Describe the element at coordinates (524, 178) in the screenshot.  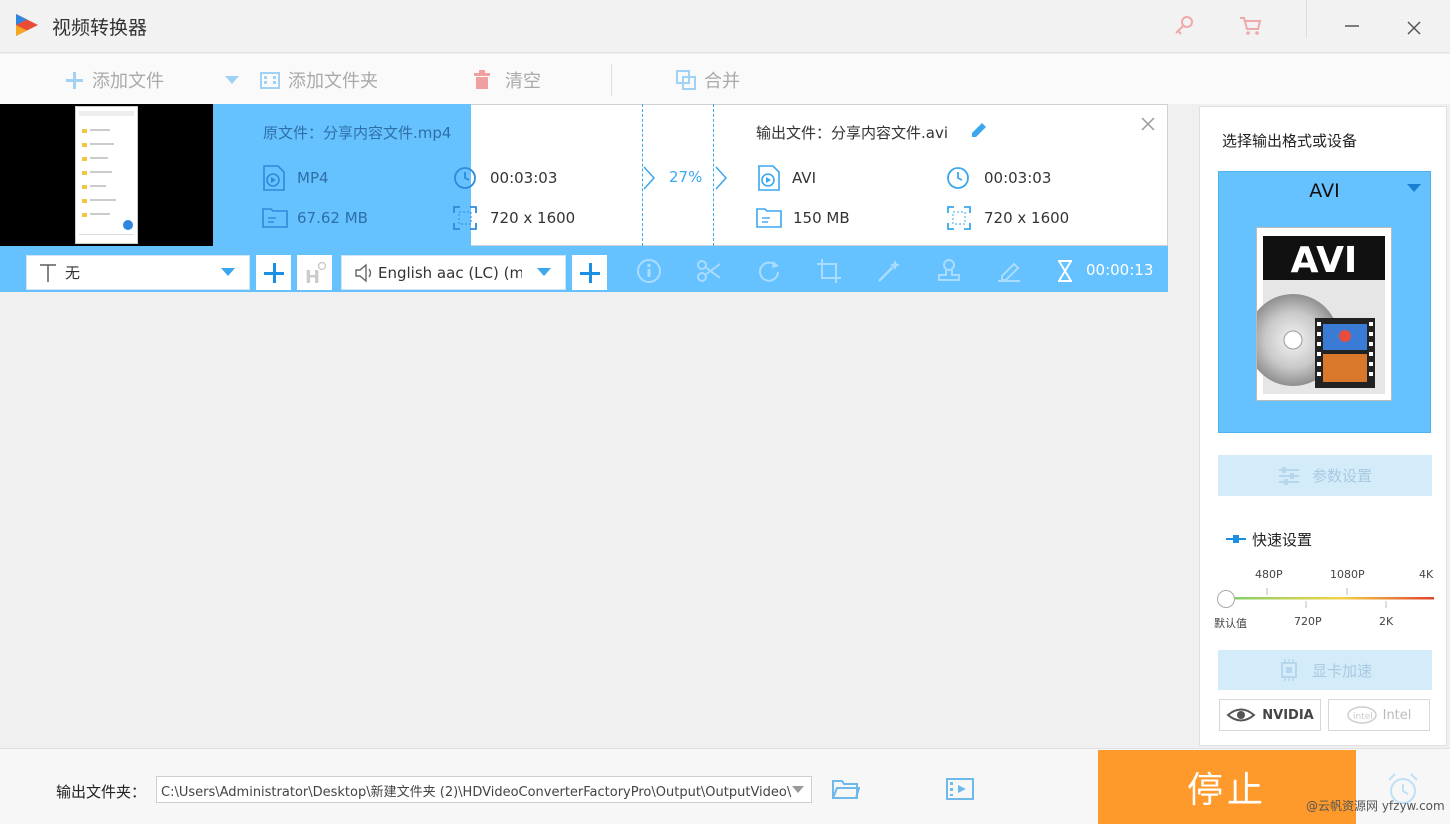
I see `source-duration: 00:03:03` at that location.